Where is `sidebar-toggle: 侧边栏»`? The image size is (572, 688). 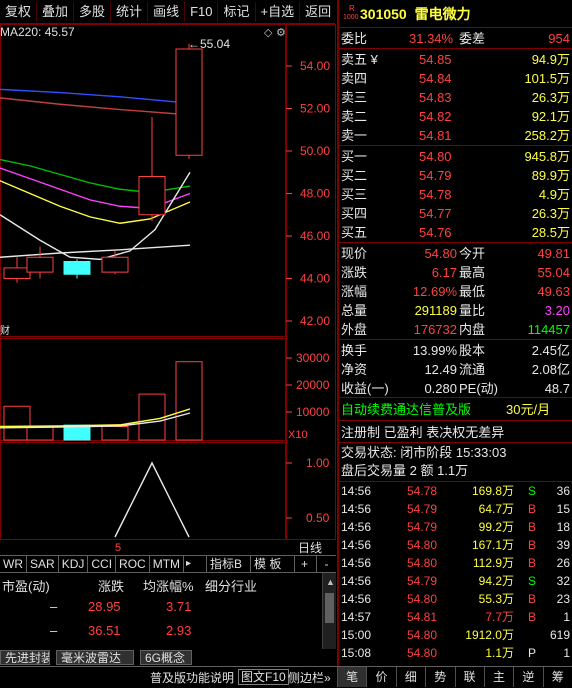 sidebar-toggle: 侧边栏» is located at coordinates (309, 677).